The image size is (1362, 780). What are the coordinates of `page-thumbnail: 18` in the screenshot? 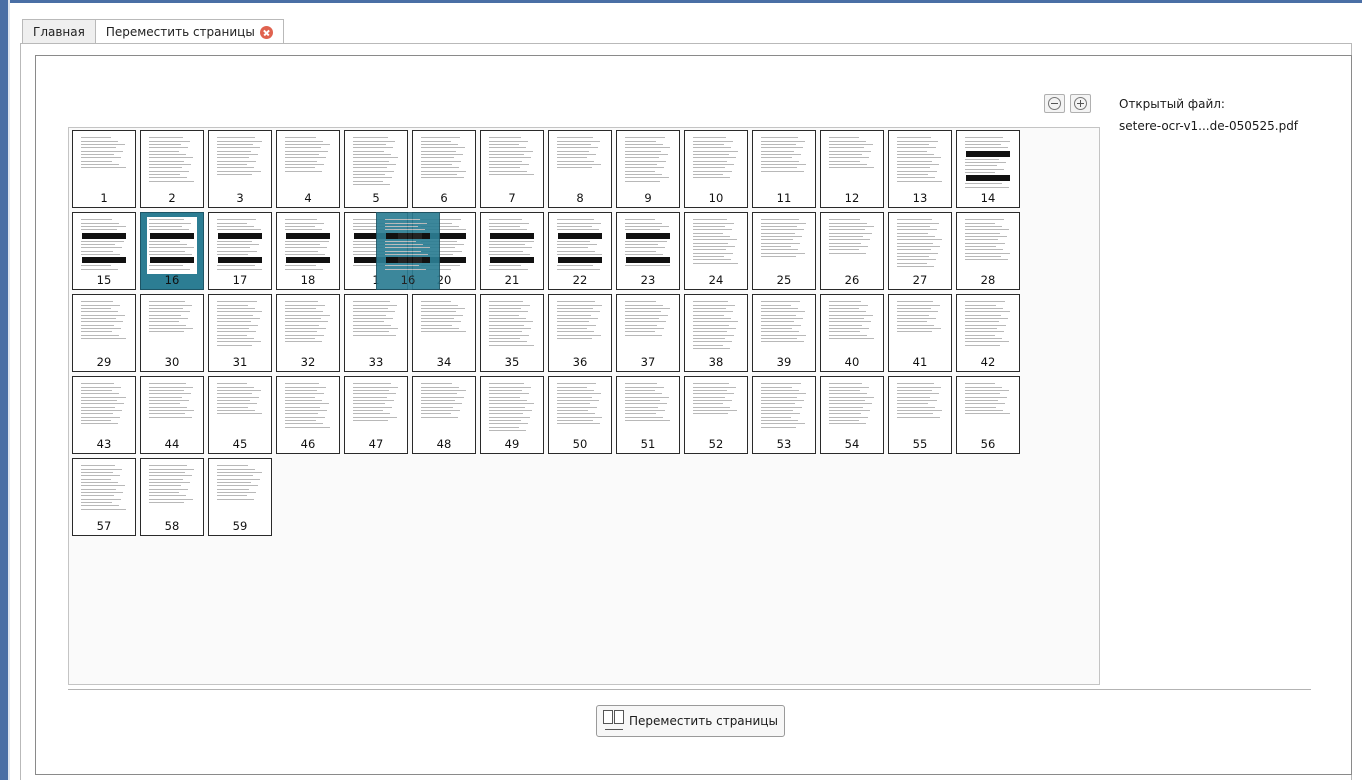 It's located at (308, 251).